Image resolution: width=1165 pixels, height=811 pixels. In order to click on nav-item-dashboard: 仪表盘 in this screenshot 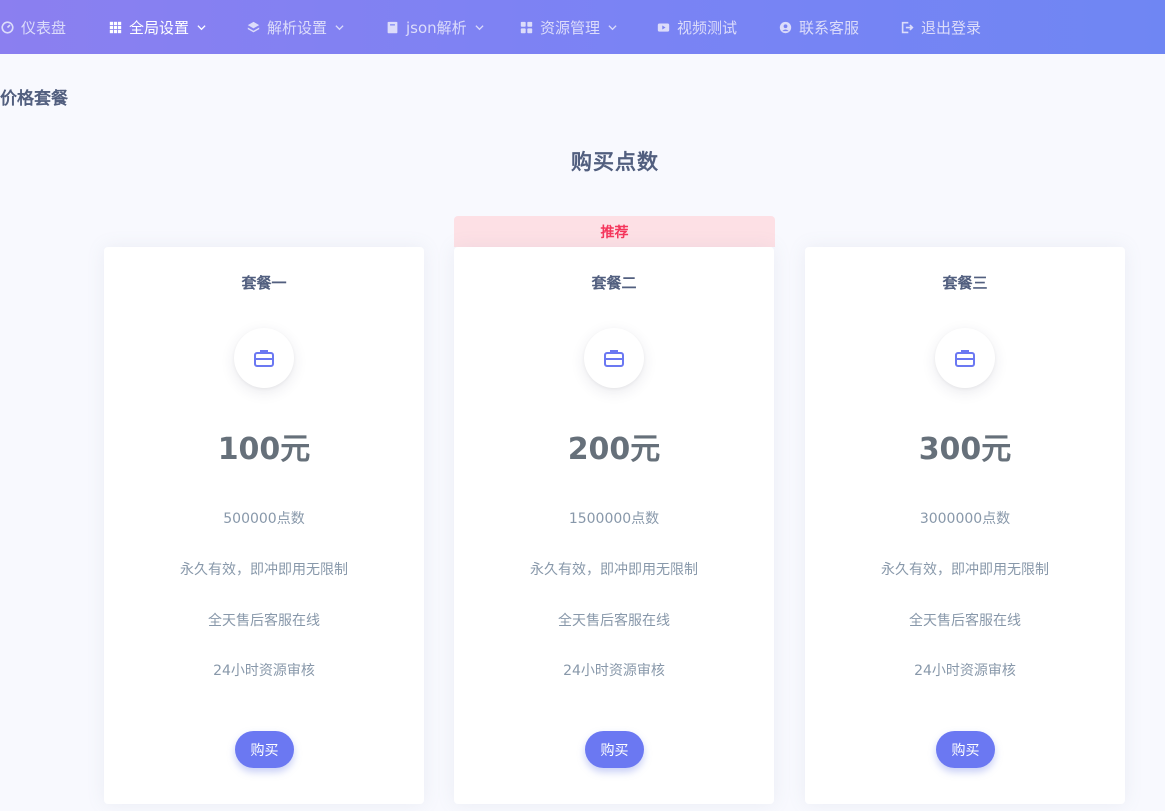, I will do `click(33, 27)`.